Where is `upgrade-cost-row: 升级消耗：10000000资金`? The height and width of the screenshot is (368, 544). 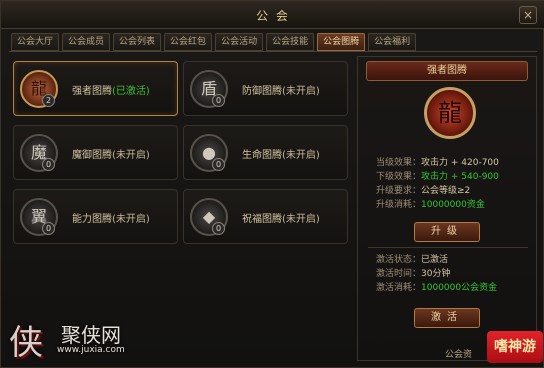
upgrade-cost-row: 升级消耗：10000000资金 is located at coordinates (430, 205).